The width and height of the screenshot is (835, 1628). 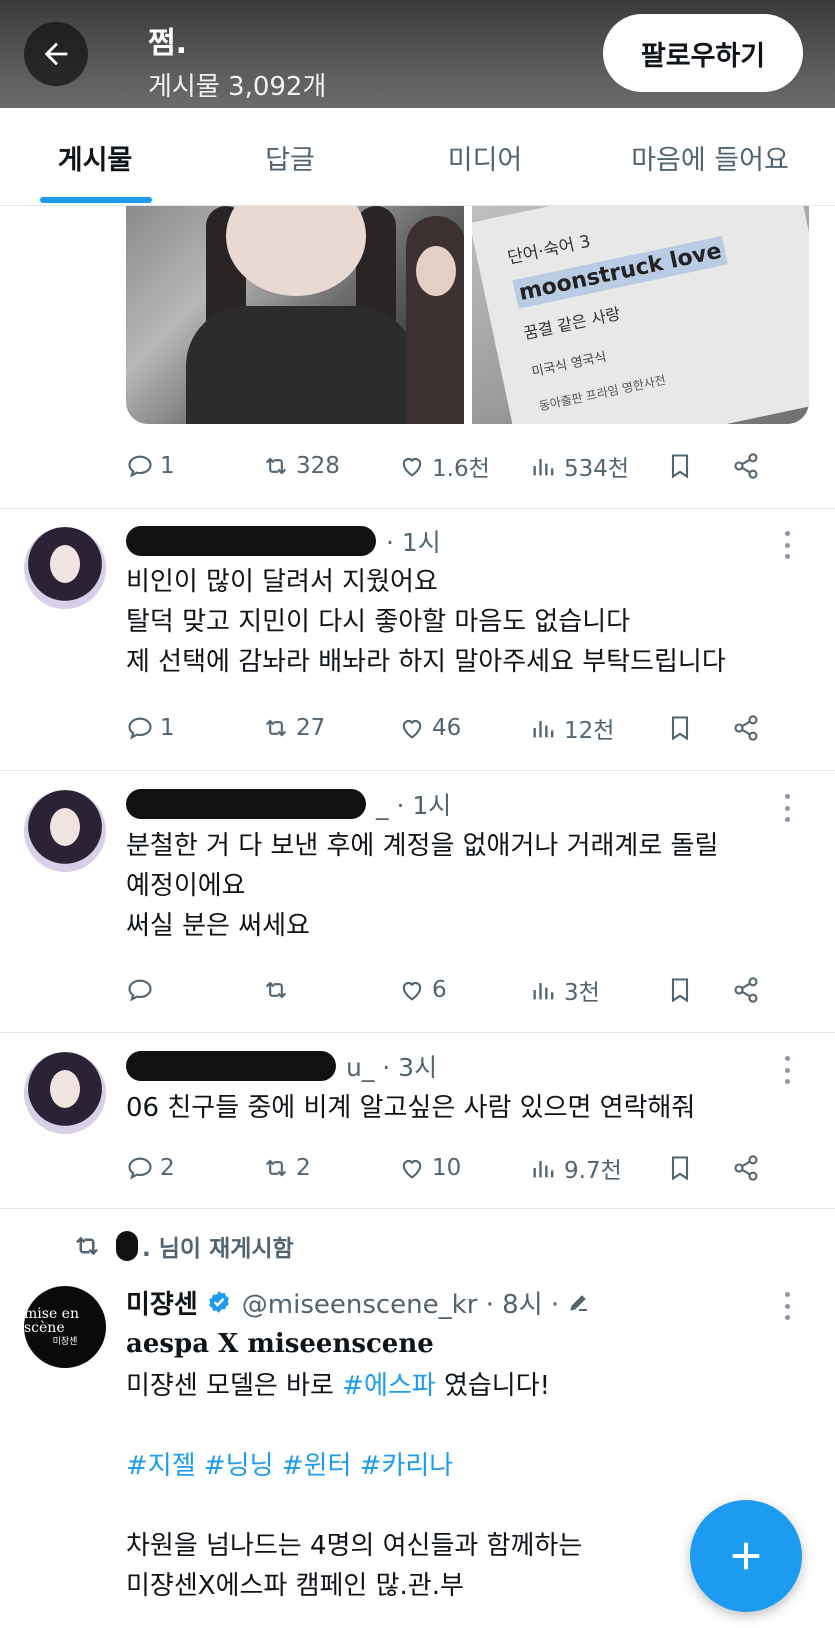 I want to click on brand-avatar: mise en scène 미장센, so click(x=65, y=1327).